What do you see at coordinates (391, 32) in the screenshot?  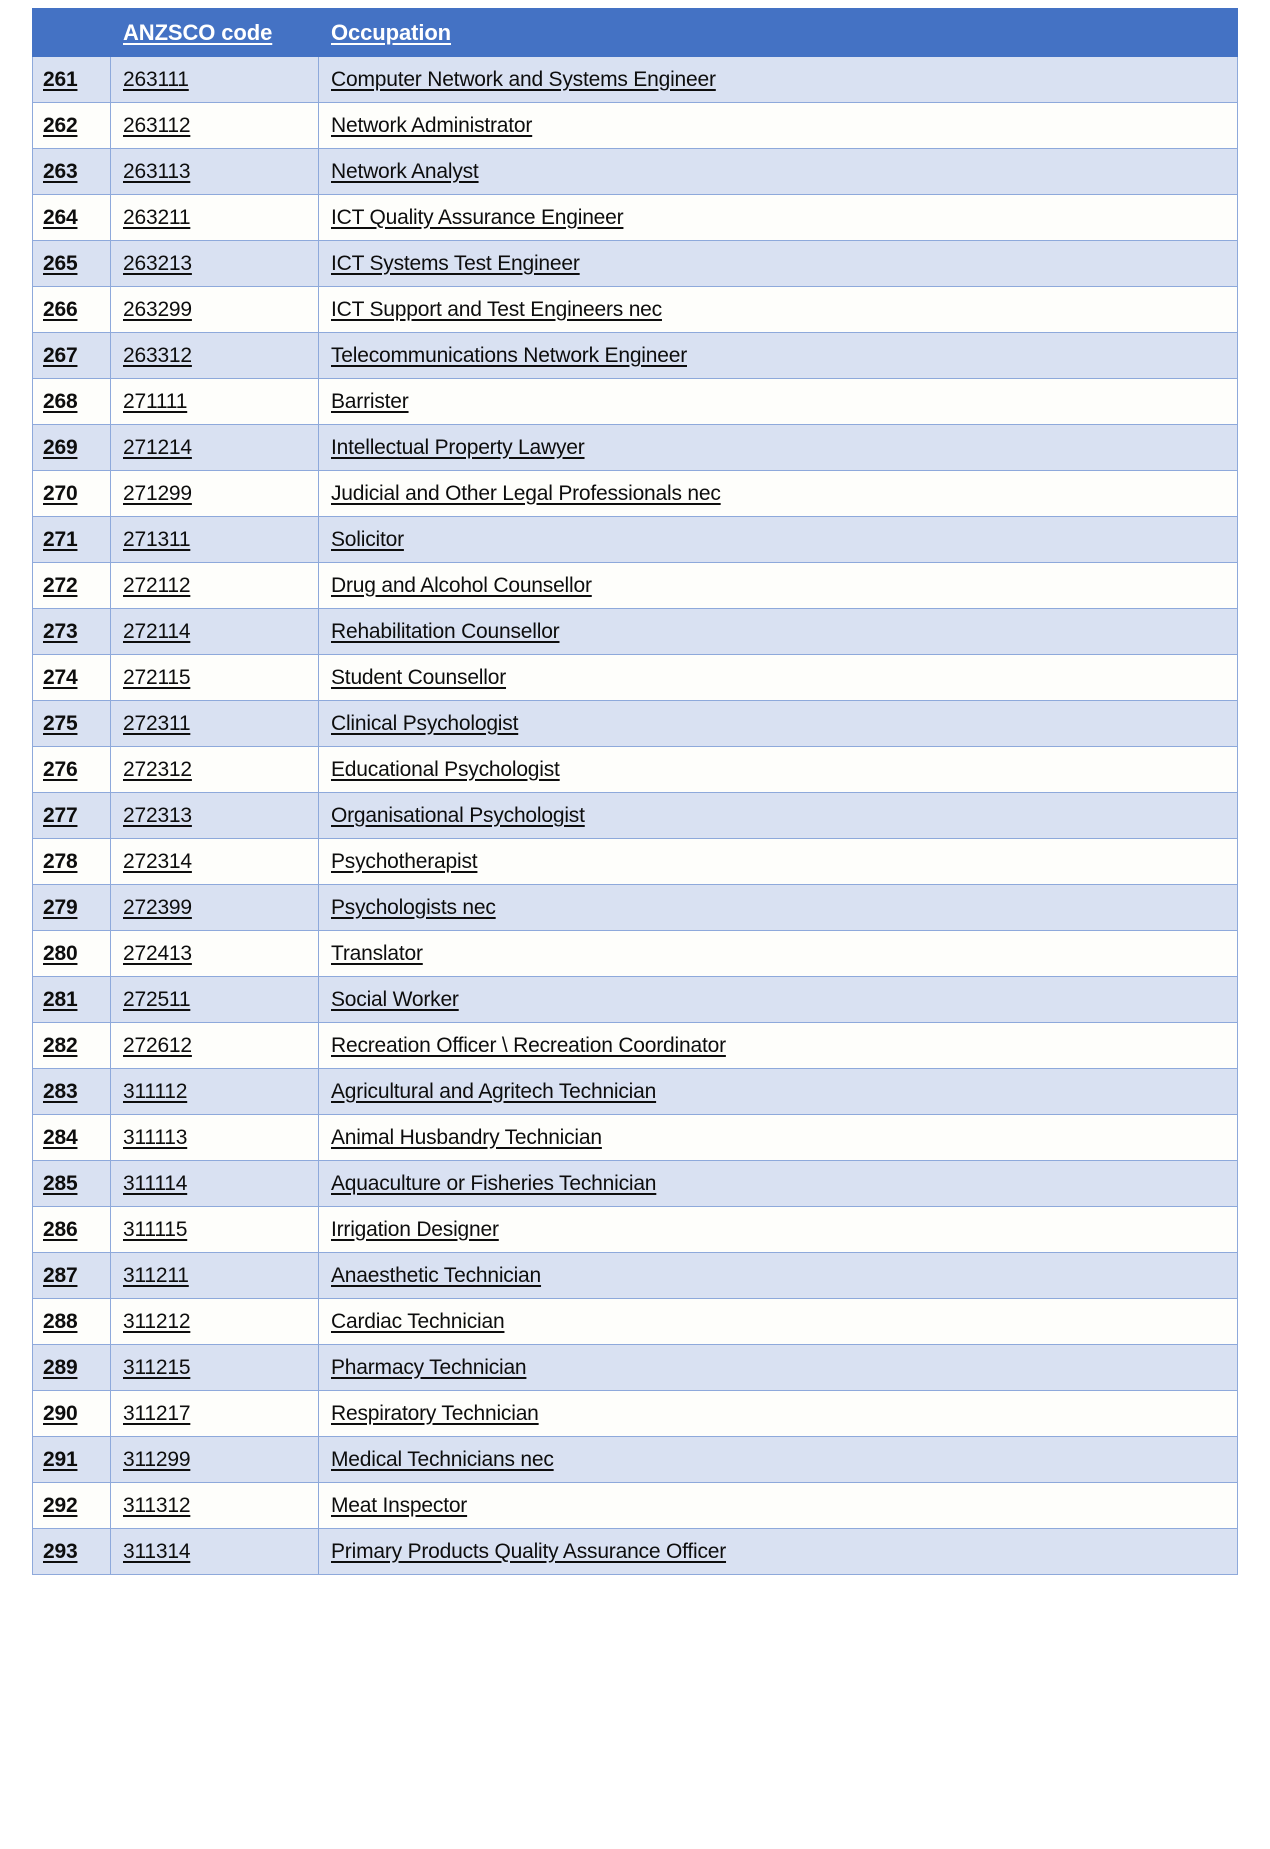 I see `column-header-occupation-label: Occupation` at bounding box center [391, 32].